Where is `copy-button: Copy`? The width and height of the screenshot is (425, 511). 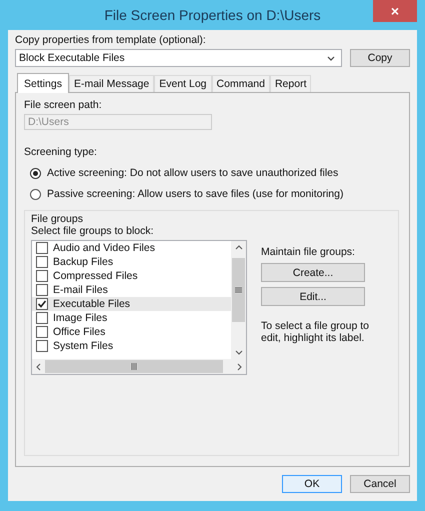 copy-button: Copy is located at coordinates (380, 58).